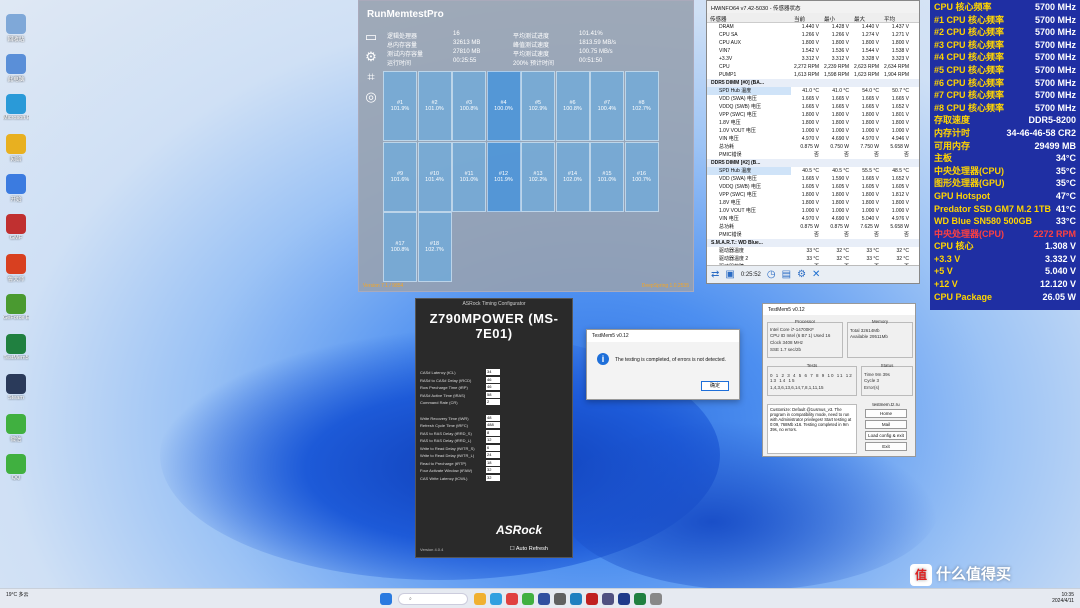  Describe the element at coordinates (16, 227) in the screenshot. I see `desktop-icon: GMF` at that location.